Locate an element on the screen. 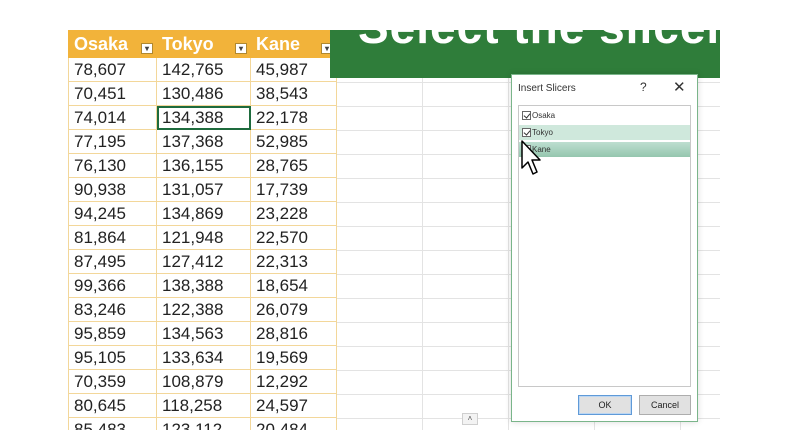  cancel-button: Cancel is located at coordinates (665, 405).